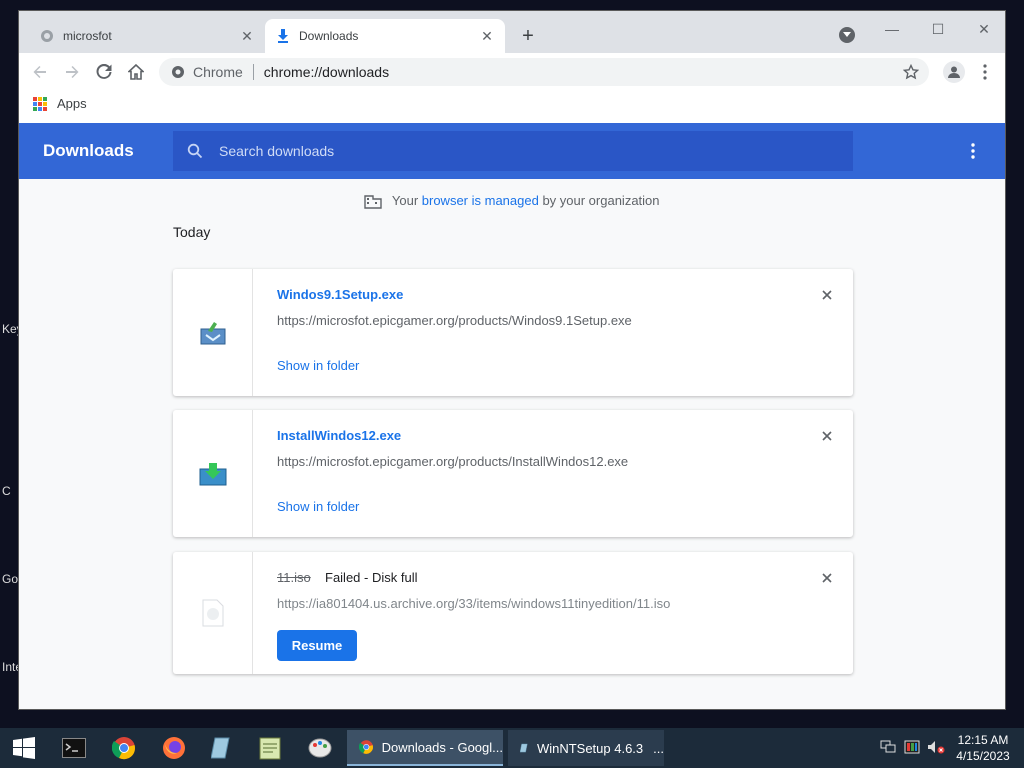  I want to click on downloads-menu-button, so click(973, 151).